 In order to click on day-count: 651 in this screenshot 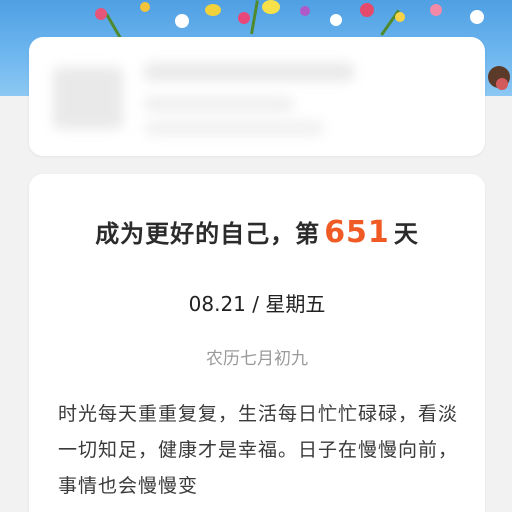, I will do `click(357, 232)`.